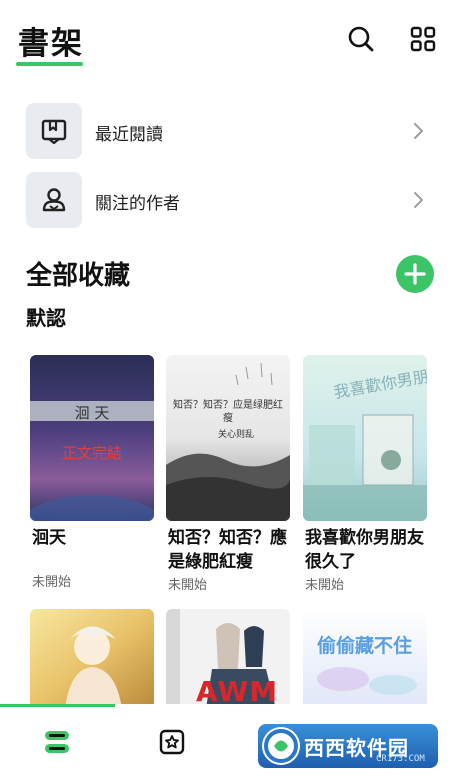 The height and width of the screenshot is (779, 459). What do you see at coordinates (229, 200) in the screenshot?
I see `menu-item-followed-authors: 關注的作者` at bounding box center [229, 200].